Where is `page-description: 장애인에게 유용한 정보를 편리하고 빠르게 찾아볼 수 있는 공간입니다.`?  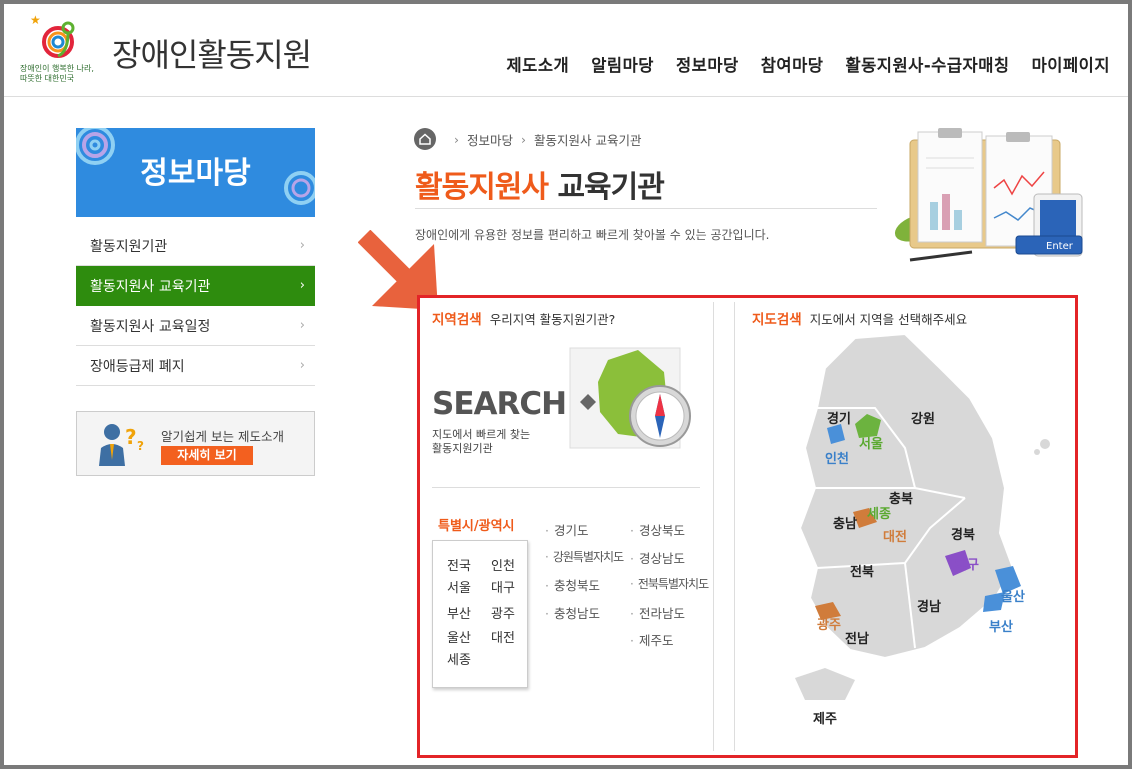
page-description: 장애인에게 유용한 정보를 편리하고 빠르게 찾아볼 수 있는 공간입니다. is located at coordinates (592, 235).